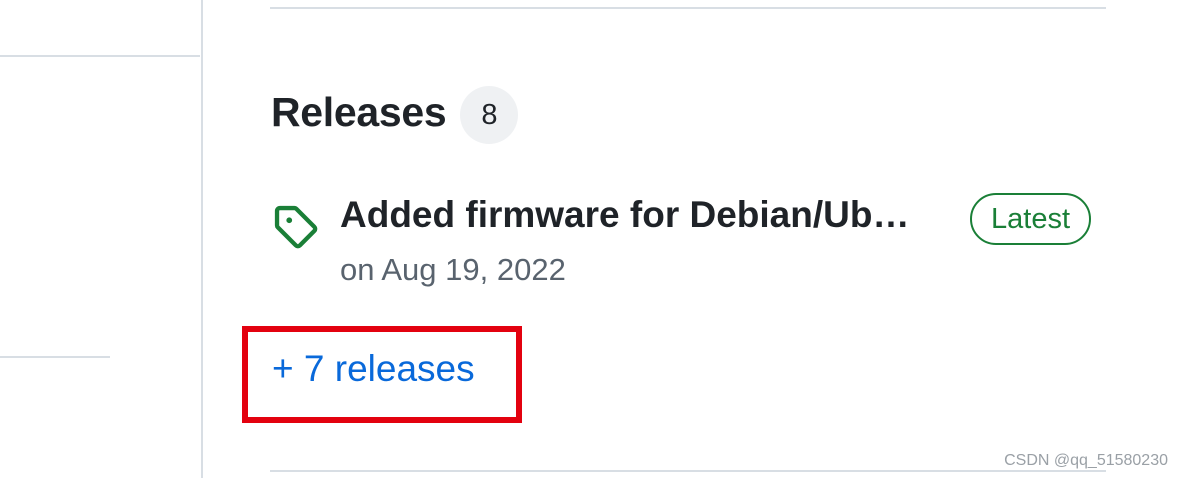 Image resolution: width=1182 pixels, height=478 pixels. What do you see at coordinates (688, 8) in the screenshot?
I see `section-divider-top` at bounding box center [688, 8].